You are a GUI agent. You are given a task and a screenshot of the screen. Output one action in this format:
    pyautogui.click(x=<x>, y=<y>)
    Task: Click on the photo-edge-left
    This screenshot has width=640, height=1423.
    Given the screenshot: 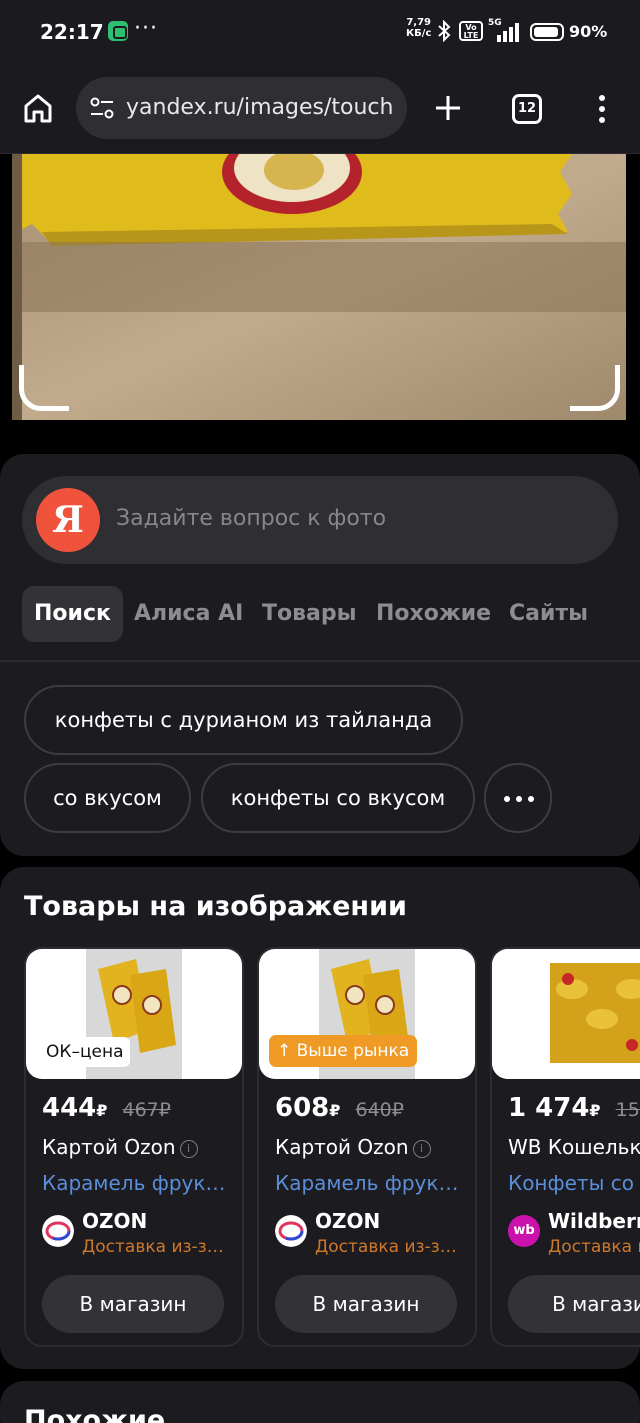 What is the action you would take?
    pyautogui.click(x=6, y=287)
    